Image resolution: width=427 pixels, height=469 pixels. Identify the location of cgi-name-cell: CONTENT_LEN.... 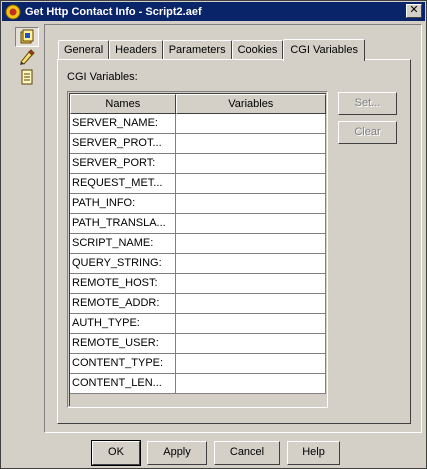
(123, 384).